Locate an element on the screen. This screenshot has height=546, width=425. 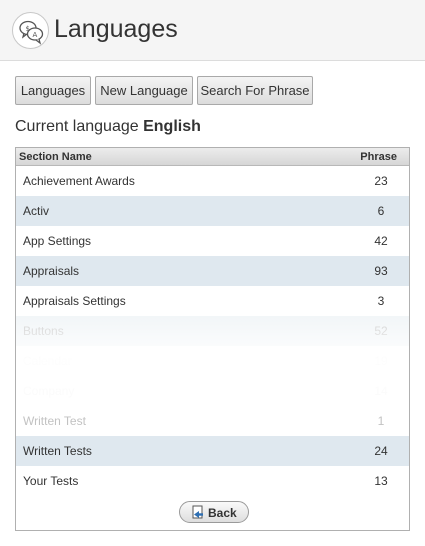
phrase-count-cell: 52 is located at coordinates (381, 331).